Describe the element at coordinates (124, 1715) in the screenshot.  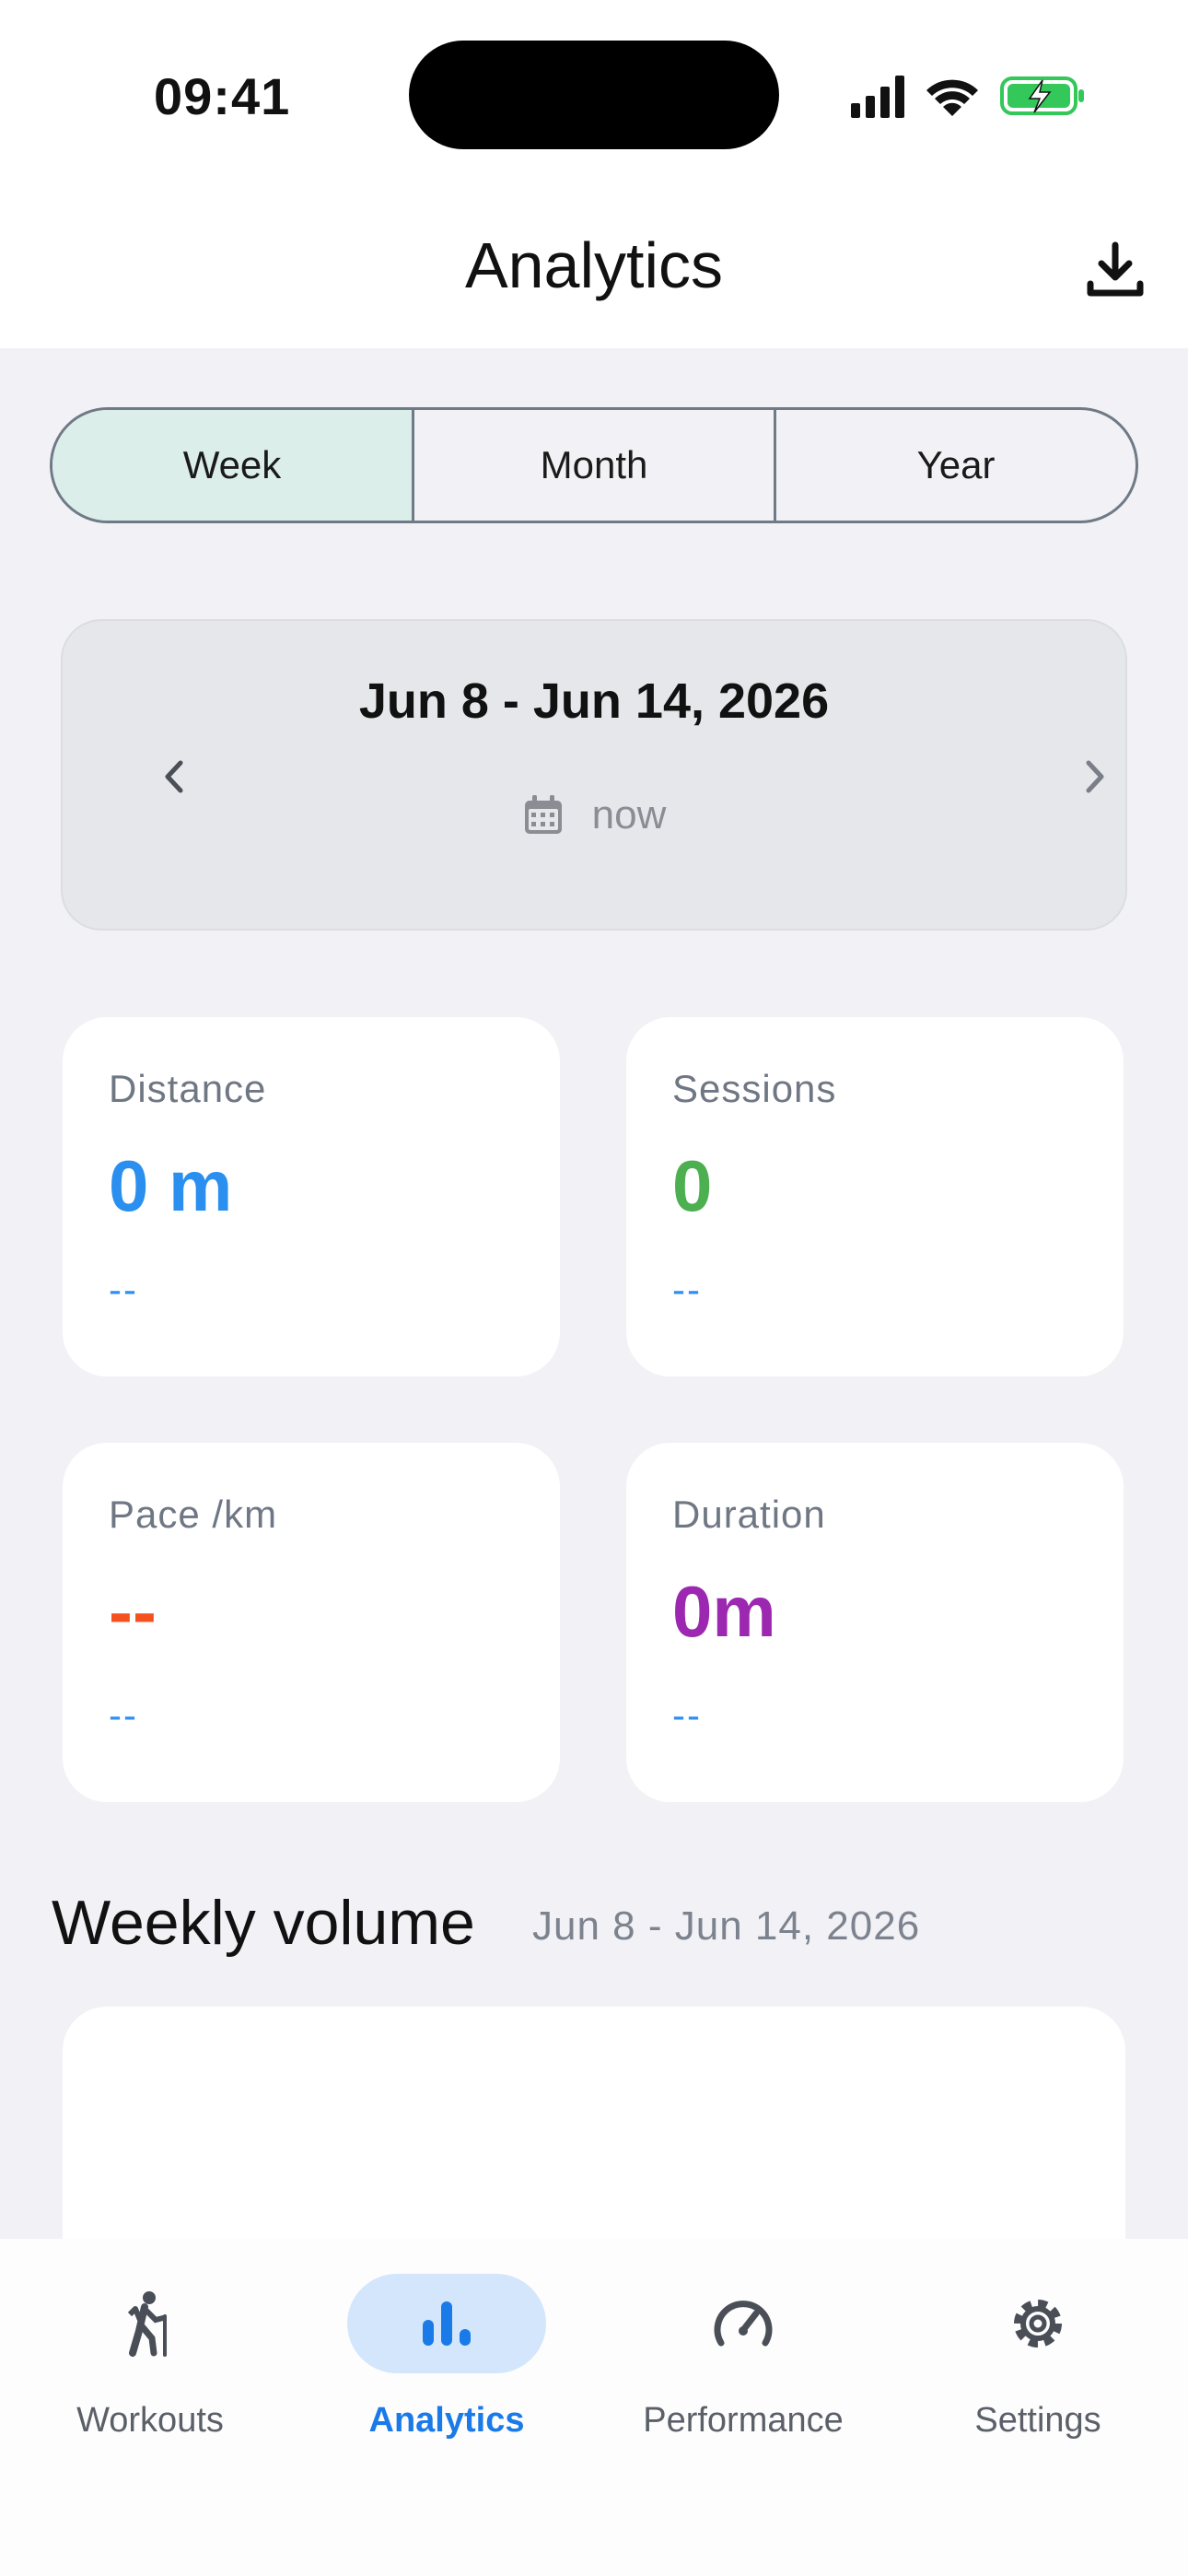
I see `pace-change: --` at that location.